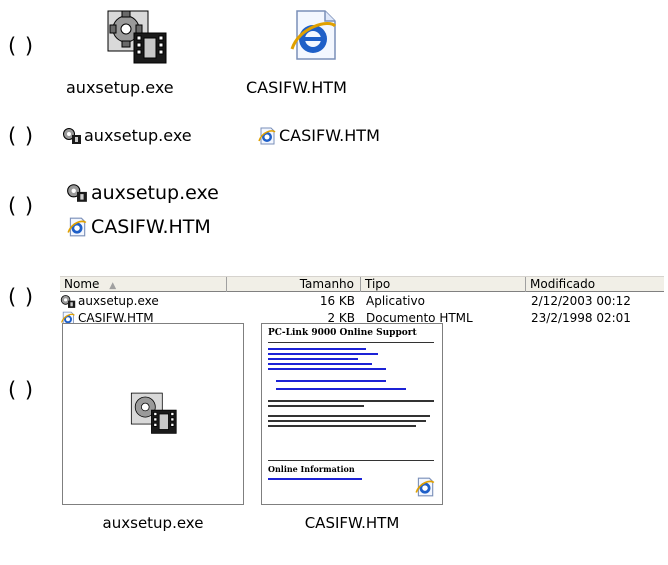 The height and width of the screenshot is (565, 668). What do you see at coordinates (563, 284) in the screenshot?
I see `column-modified-label: Modificado` at bounding box center [563, 284].